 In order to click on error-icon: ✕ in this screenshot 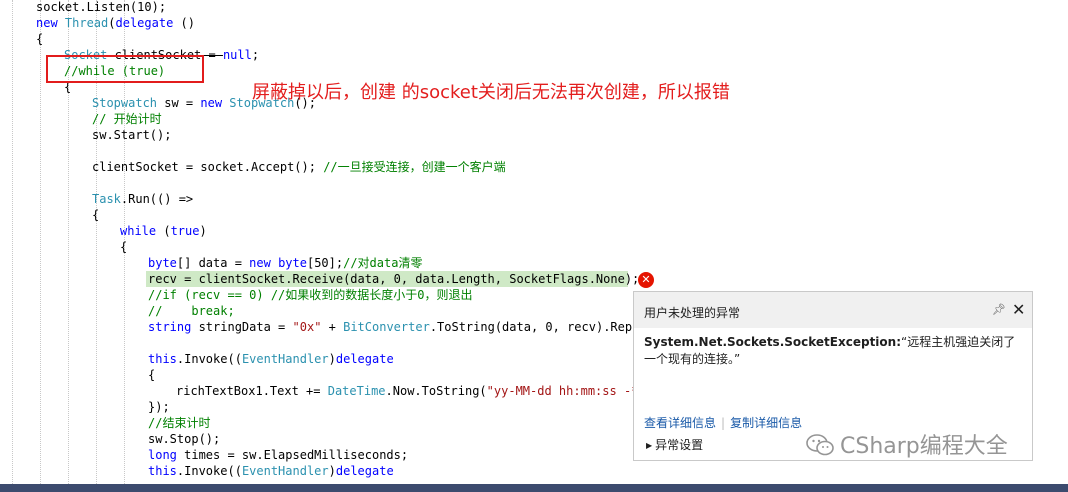, I will do `click(646, 280)`.